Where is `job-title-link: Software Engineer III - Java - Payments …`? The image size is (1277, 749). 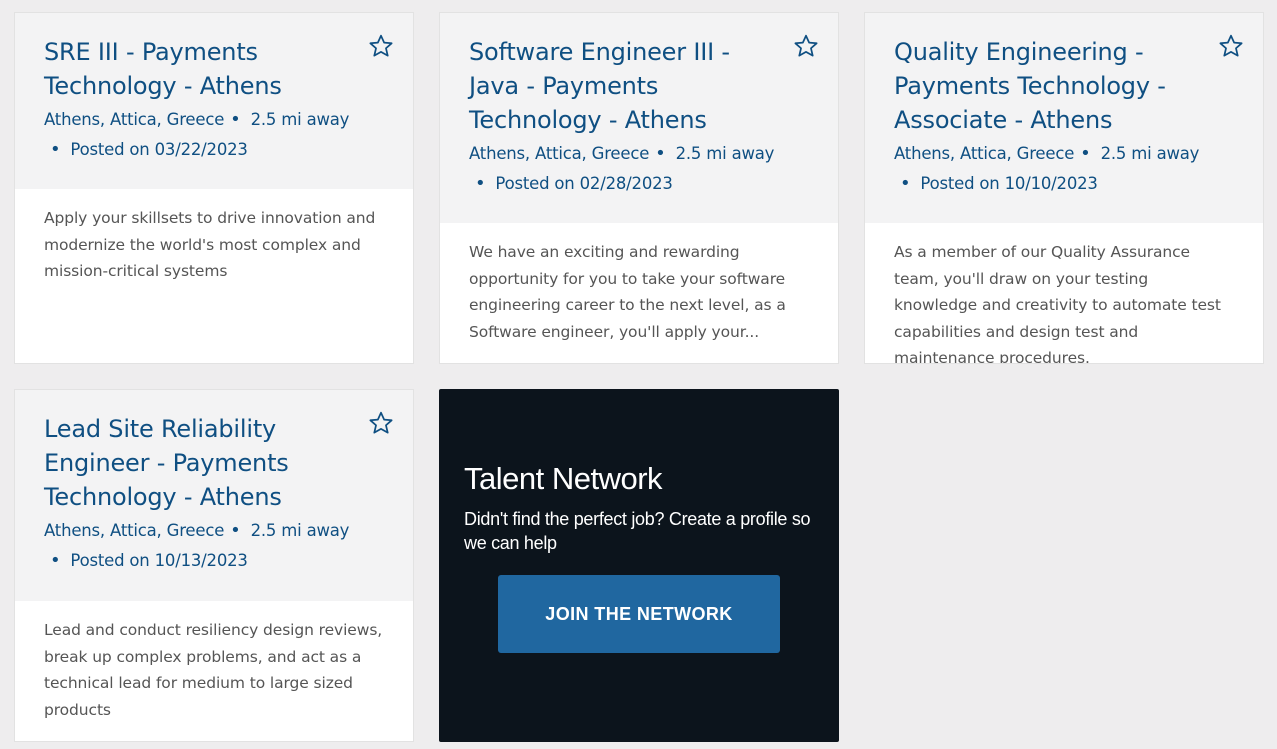 job-title-link: Software Engineer III - Java - Payments … is located at coordinates (614, 86).